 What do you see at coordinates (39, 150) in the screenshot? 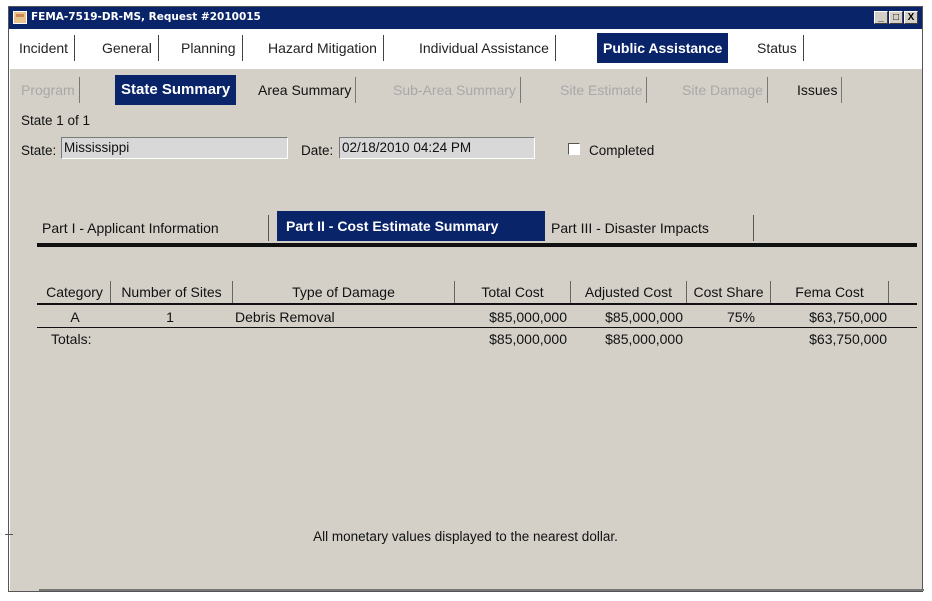
I see `state-label: State:` at bounding box center [39, 150].